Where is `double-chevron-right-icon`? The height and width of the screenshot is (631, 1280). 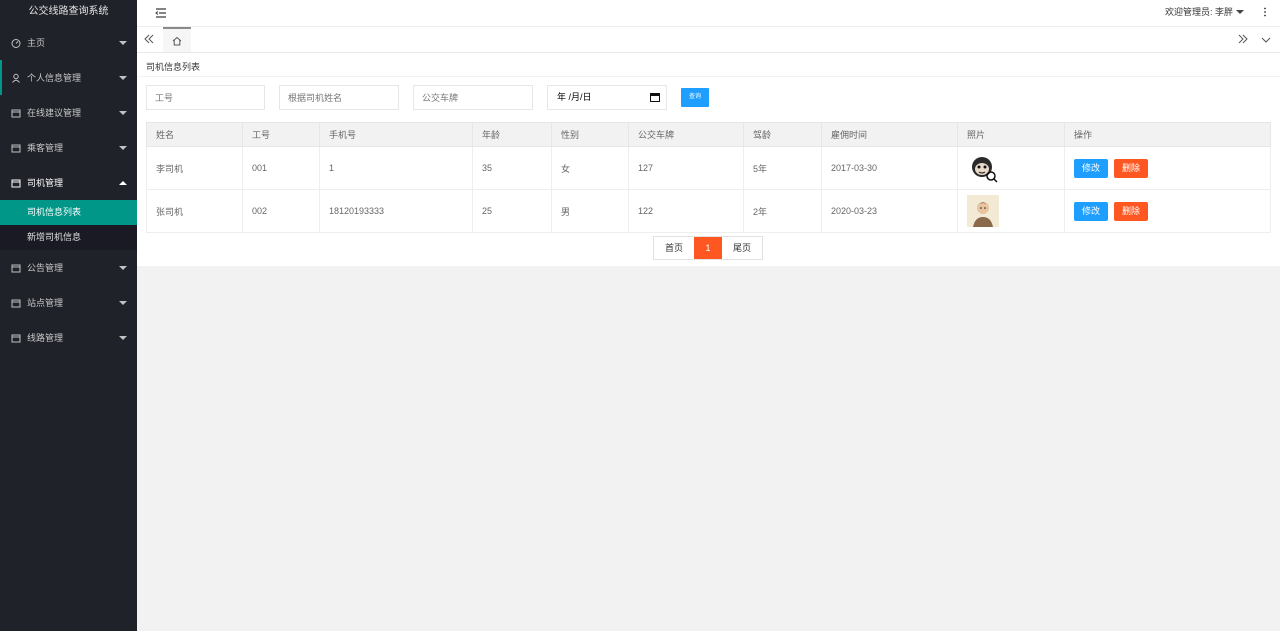
double-chevron-right-icon is located at coordinates (1243, 39).